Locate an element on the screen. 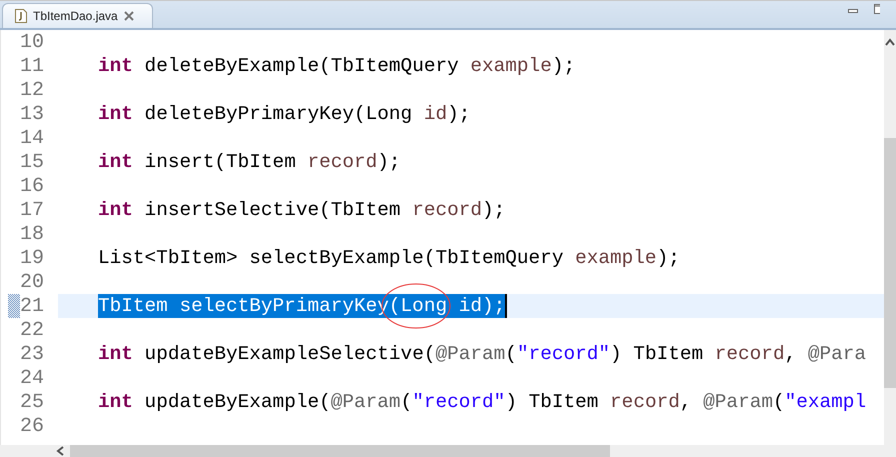  code-line: int deleteByExample(TbItemQuery example); is located at coordinates (337, 66).